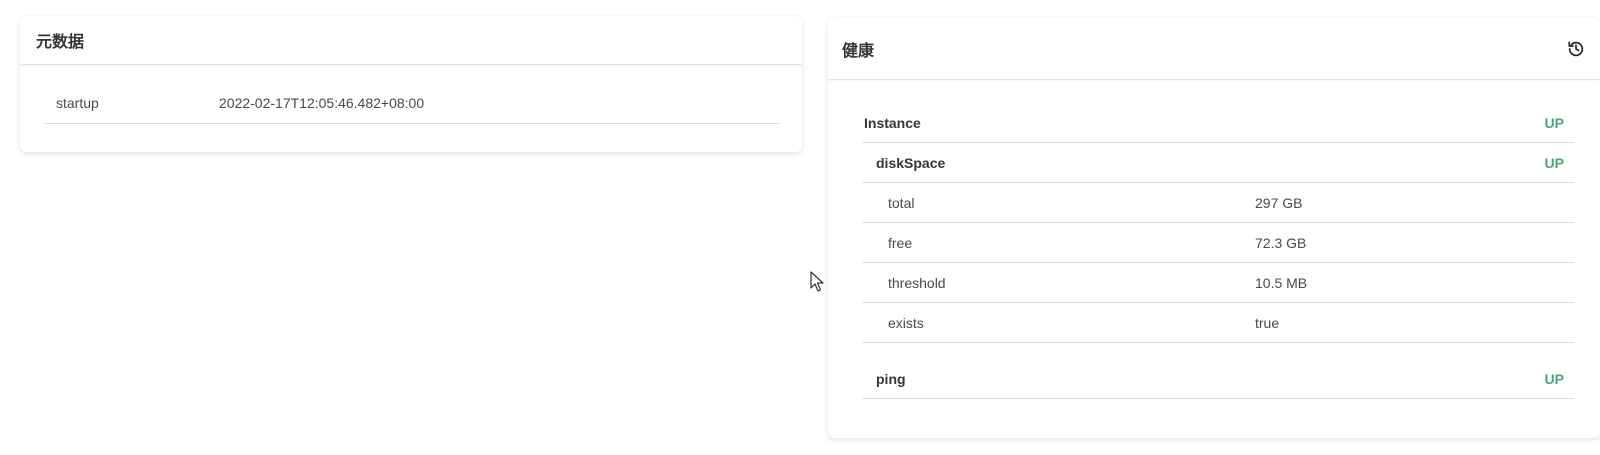  What do you see at coordinates (1279, 202) in the screenshot?
I see `detail-value: 297 GB` at bounding box center [1279, 202].